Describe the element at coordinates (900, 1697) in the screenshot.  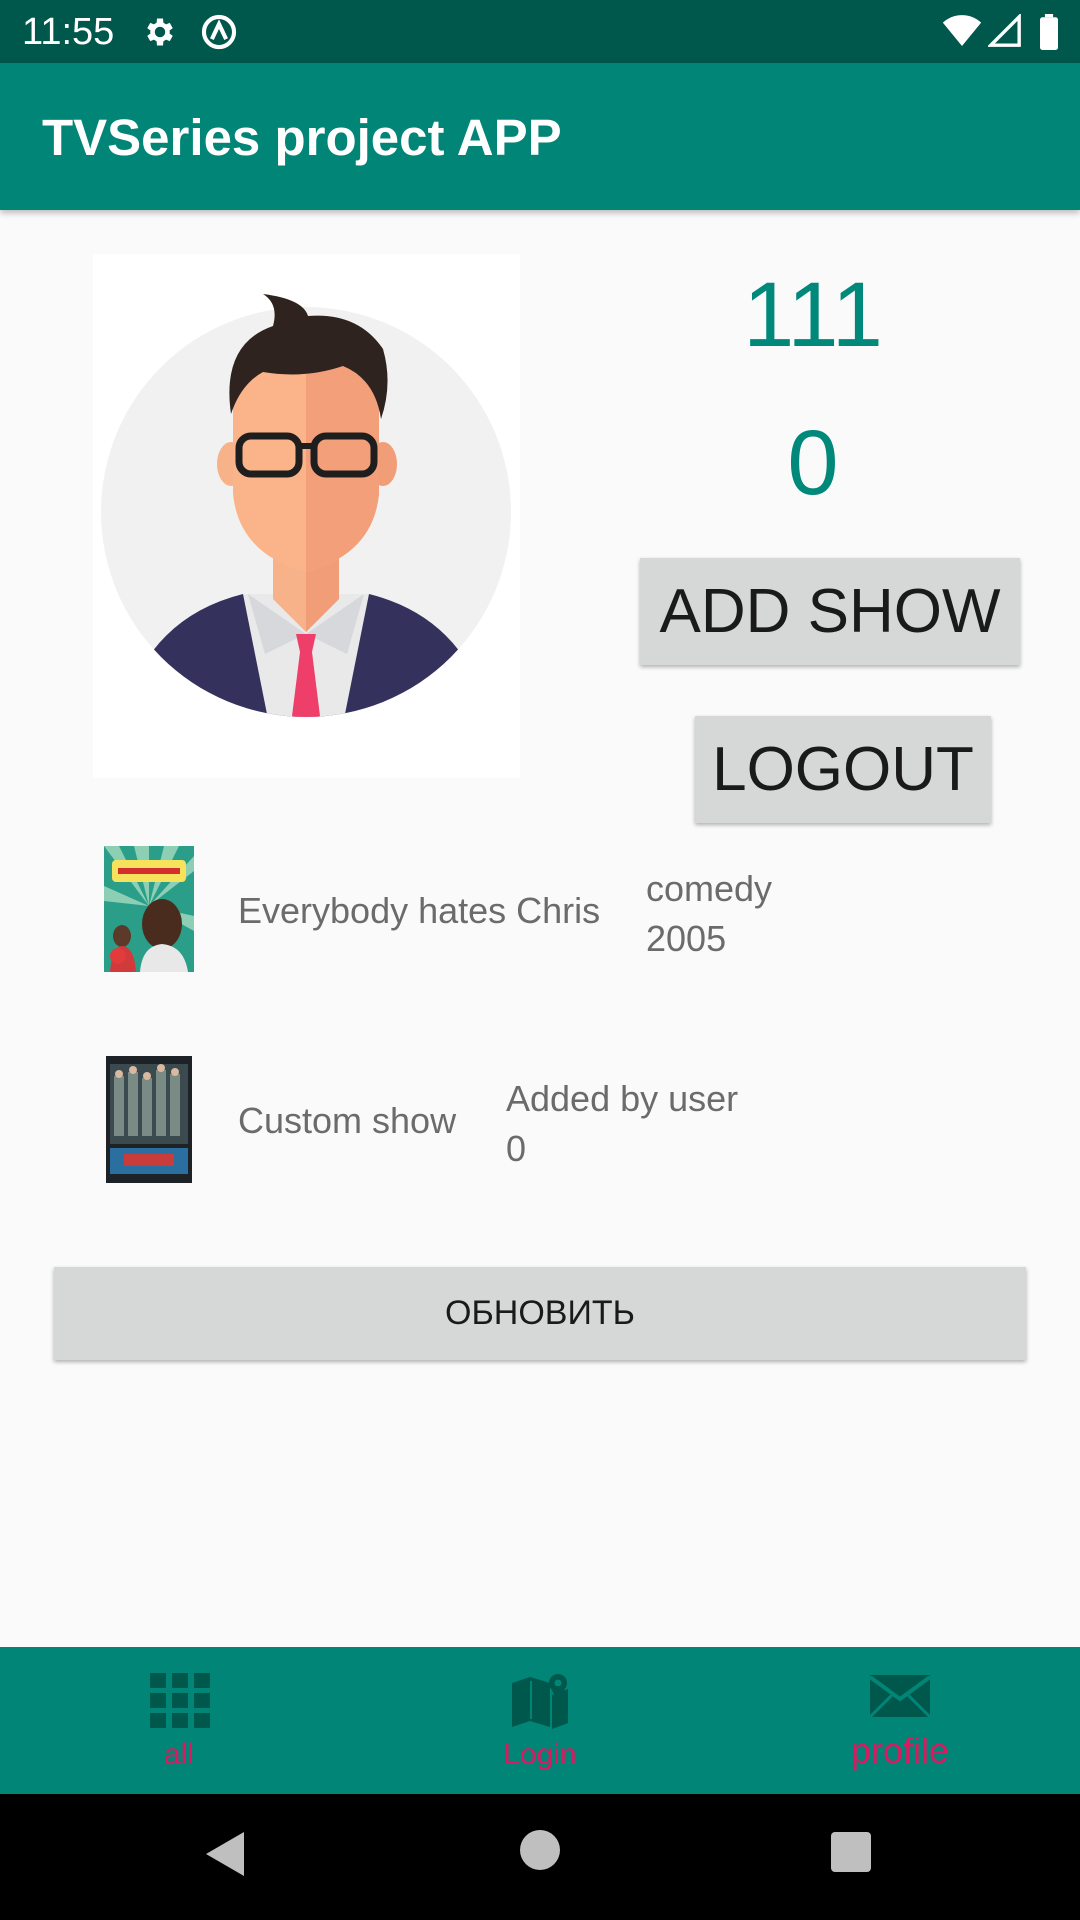
I see `mail-icon` at that location.